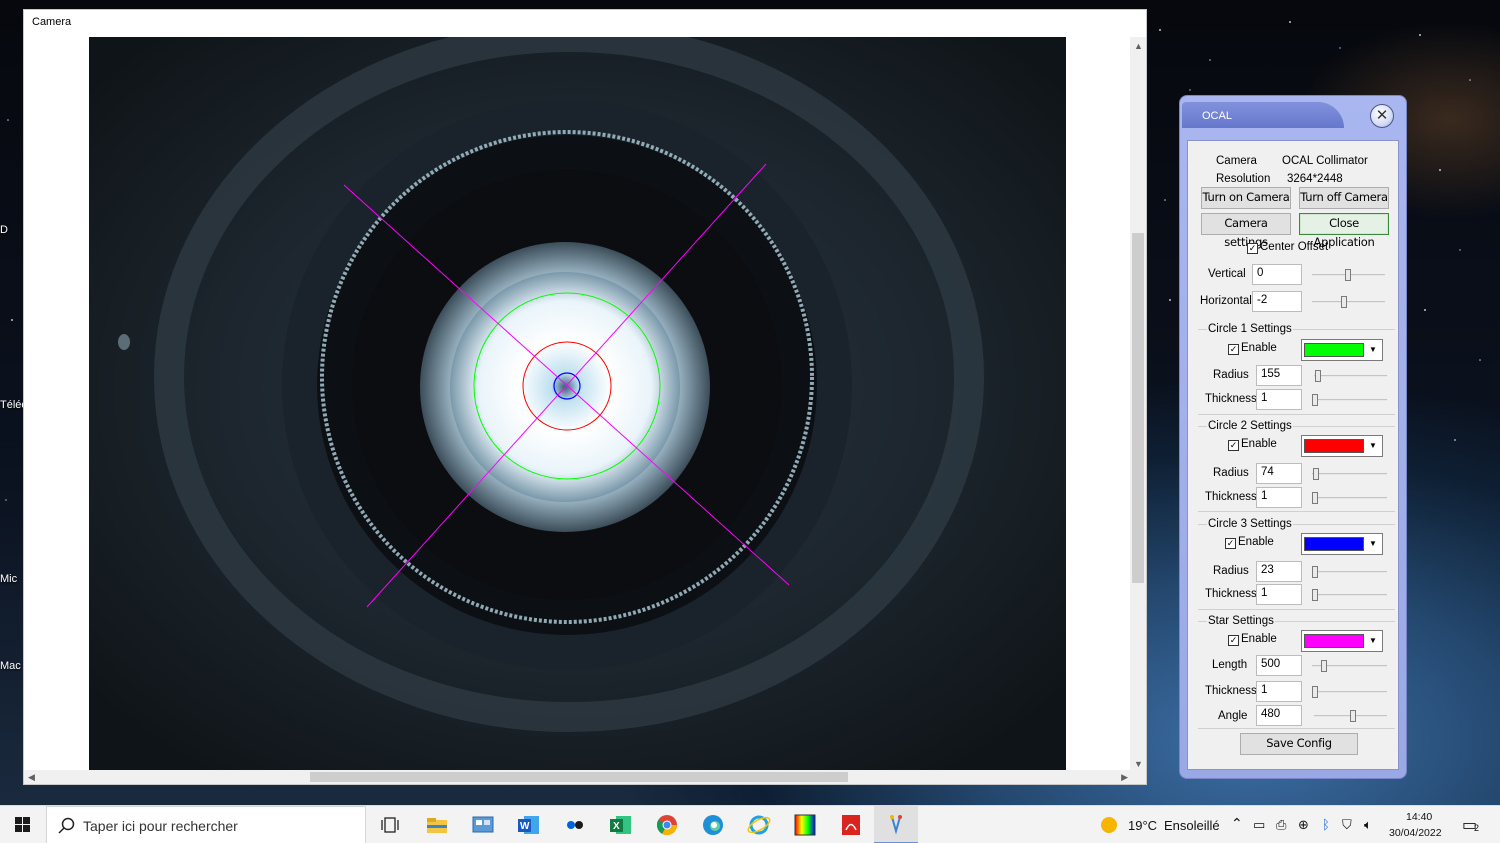  What do you see at coordinates (1349, 572) in the screenshot?
I see `circle-3-radius-slider` at bounding box center [1349, 572].